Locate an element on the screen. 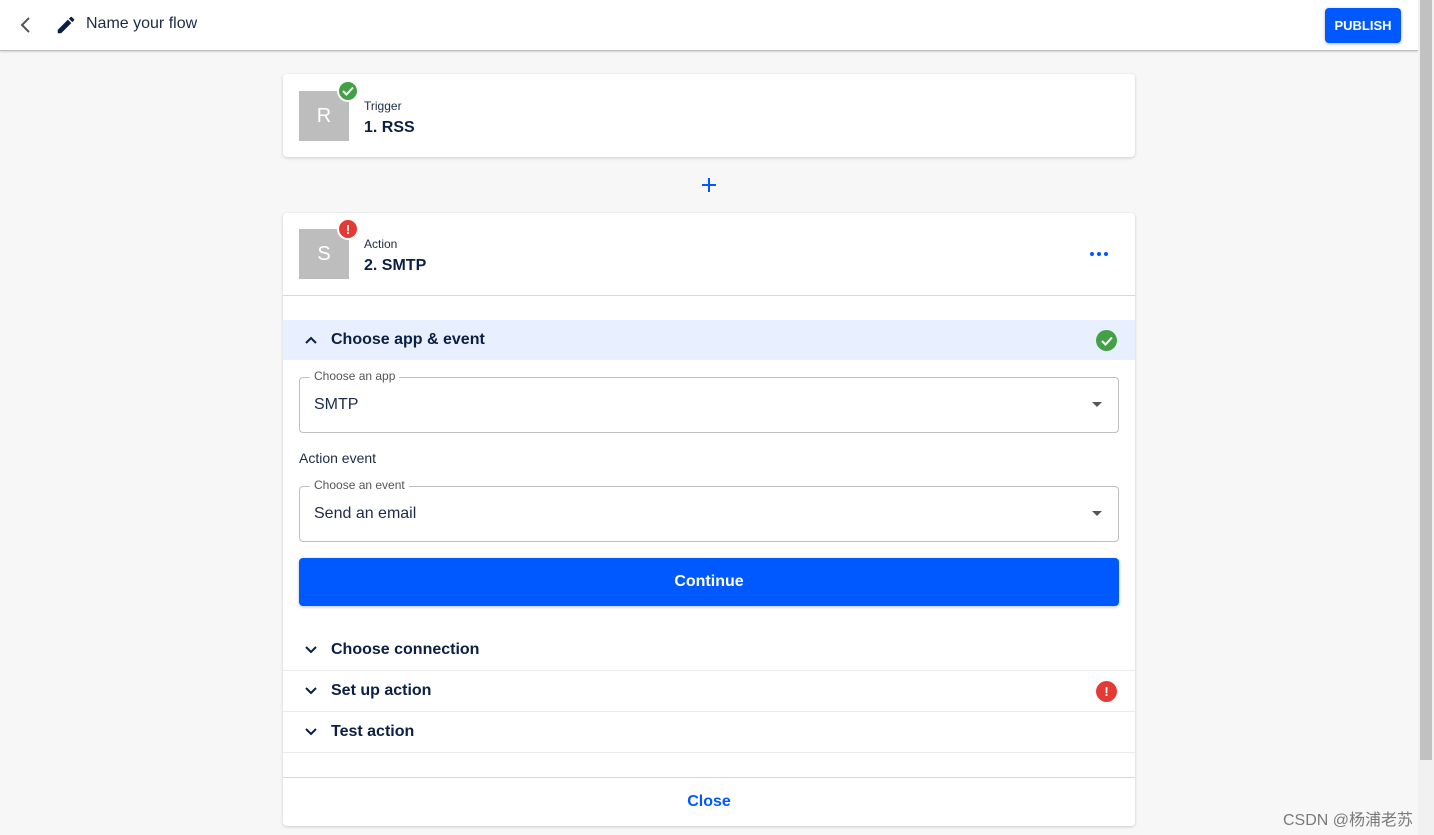  more-horizontal-icon is located at coordinates (1099, 254).